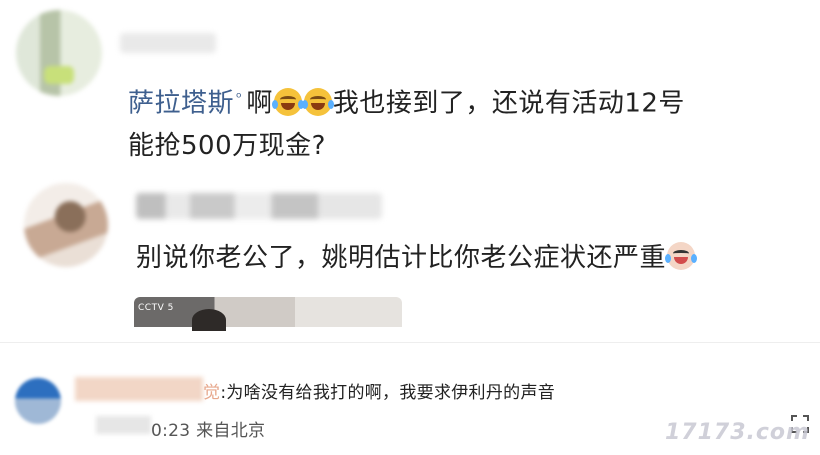 The height and width of the screenshot is (455, 820). Describe the element at coordinates (401, 258) in the screenshot. I see `comment-text: 别说你老公了，姚明估计比你老公症状还严重` at that location.